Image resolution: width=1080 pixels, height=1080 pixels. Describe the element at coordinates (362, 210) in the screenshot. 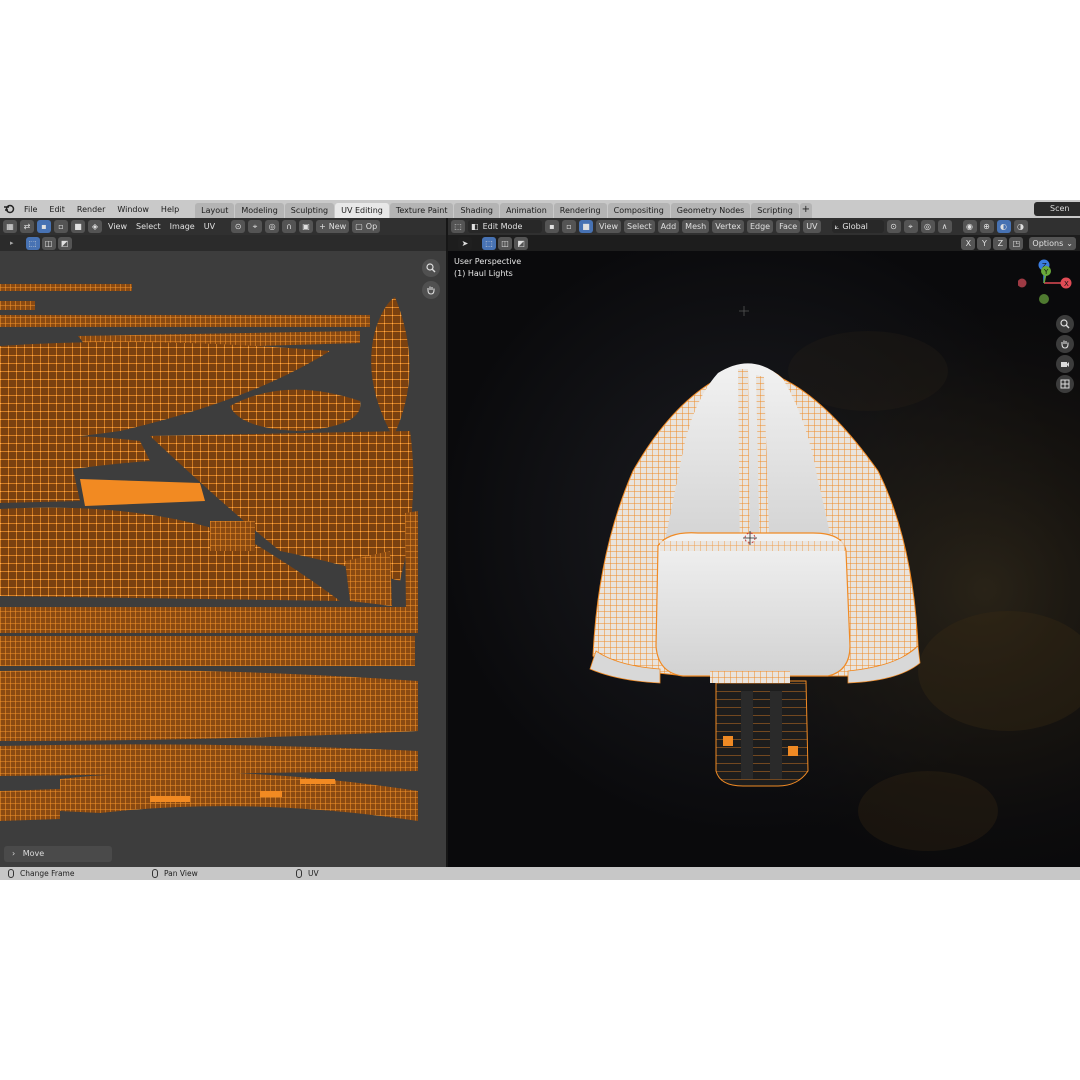

I see `tab-uv-editing: UV Editing` at that location.